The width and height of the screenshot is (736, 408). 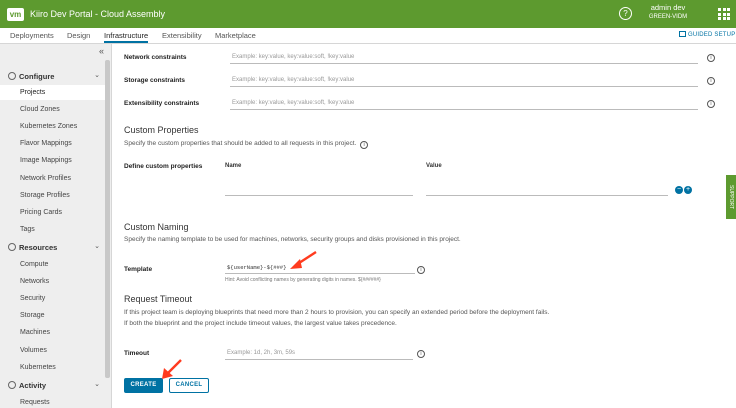 I want to click on custom-naming-heading: Custom Naming, so click(x=156, y=227).